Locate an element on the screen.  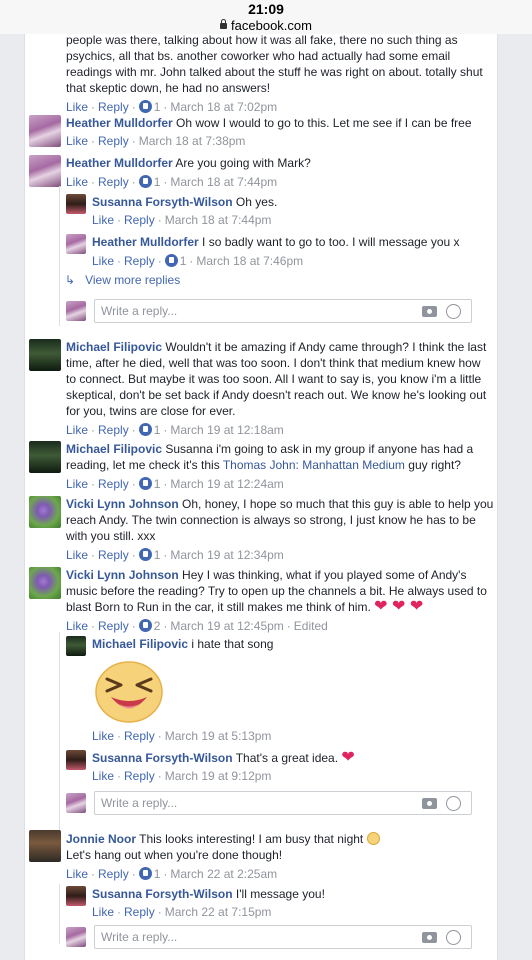
author-name: Jonnie Noor is located at coordinates (101, 839).